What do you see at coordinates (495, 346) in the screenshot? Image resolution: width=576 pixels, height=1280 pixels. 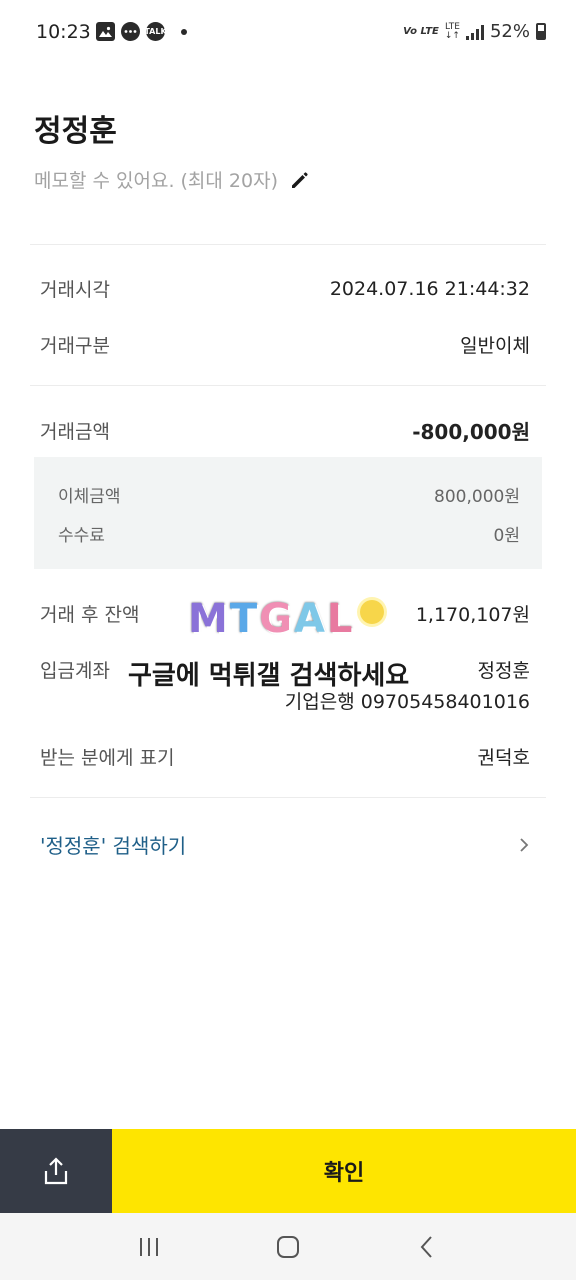 I see `transaction-type-value: 일반이체` at bounding box center [495, 346].